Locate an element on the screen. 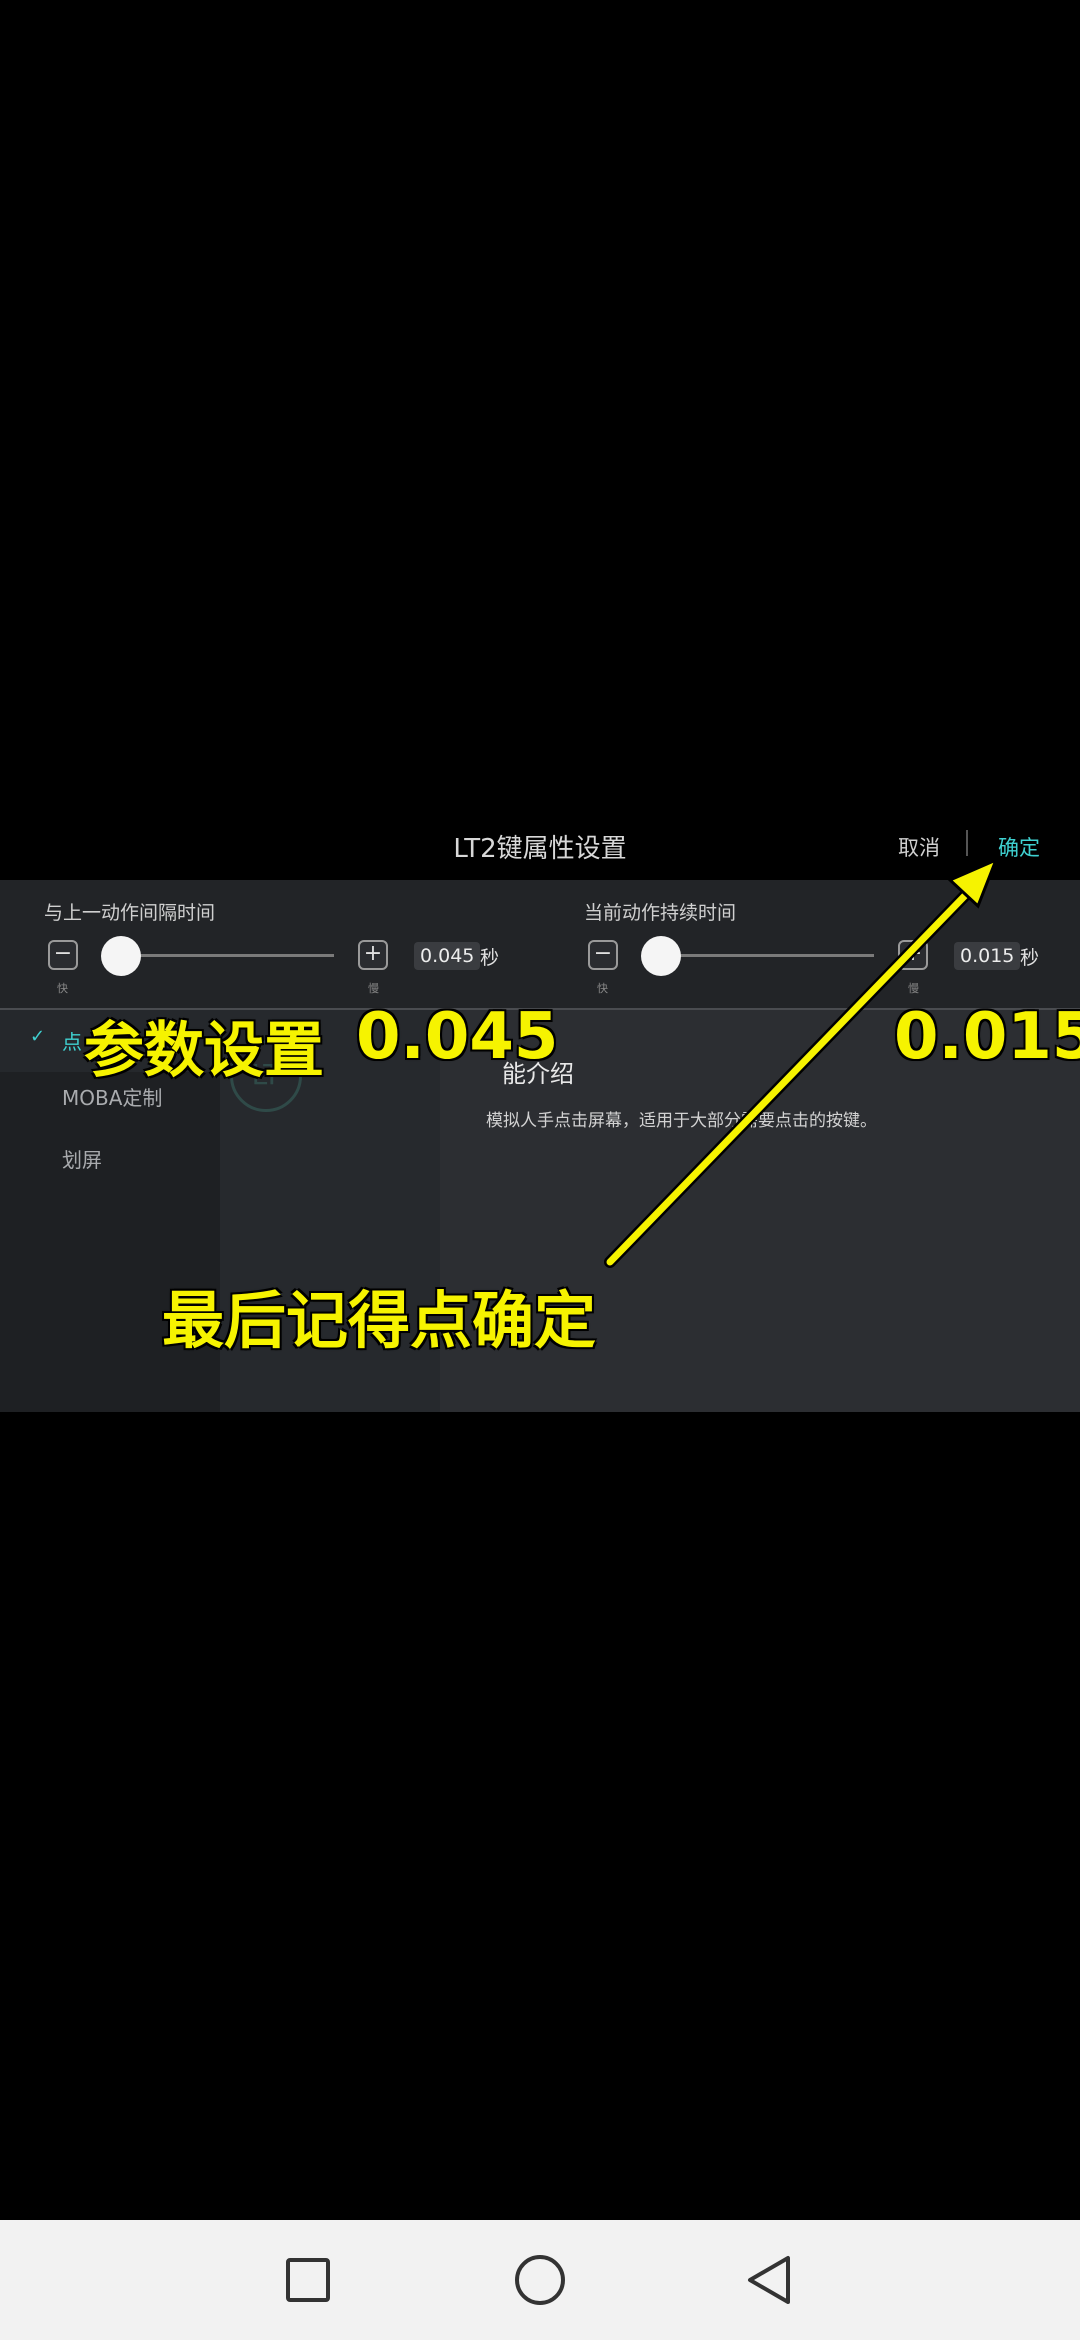 The height and width of the screenshot is (2340, 1080). interval-fast-hint: 快 is located at coordinates (62, 988).